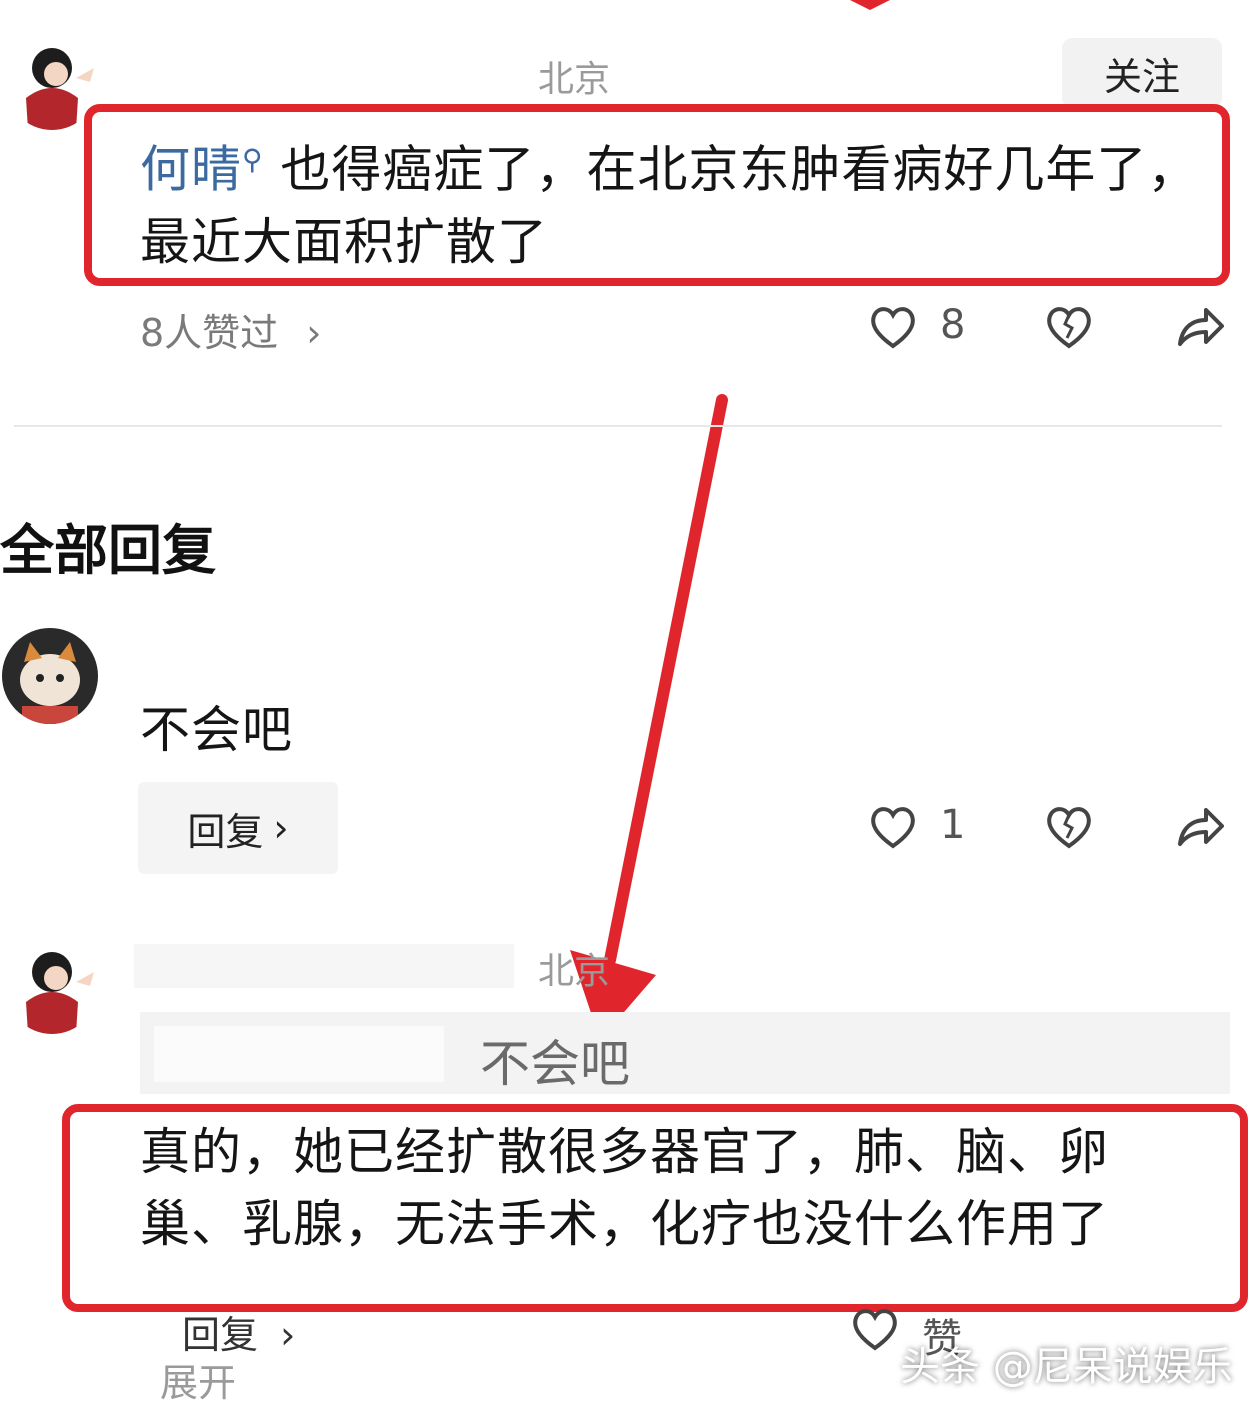 The image size is (1260, 1407). What do you see at coordinates (209, 333) in the screenshot?
I see `likes-summary-label: 8人赞过` at bounding box center [209, 333].